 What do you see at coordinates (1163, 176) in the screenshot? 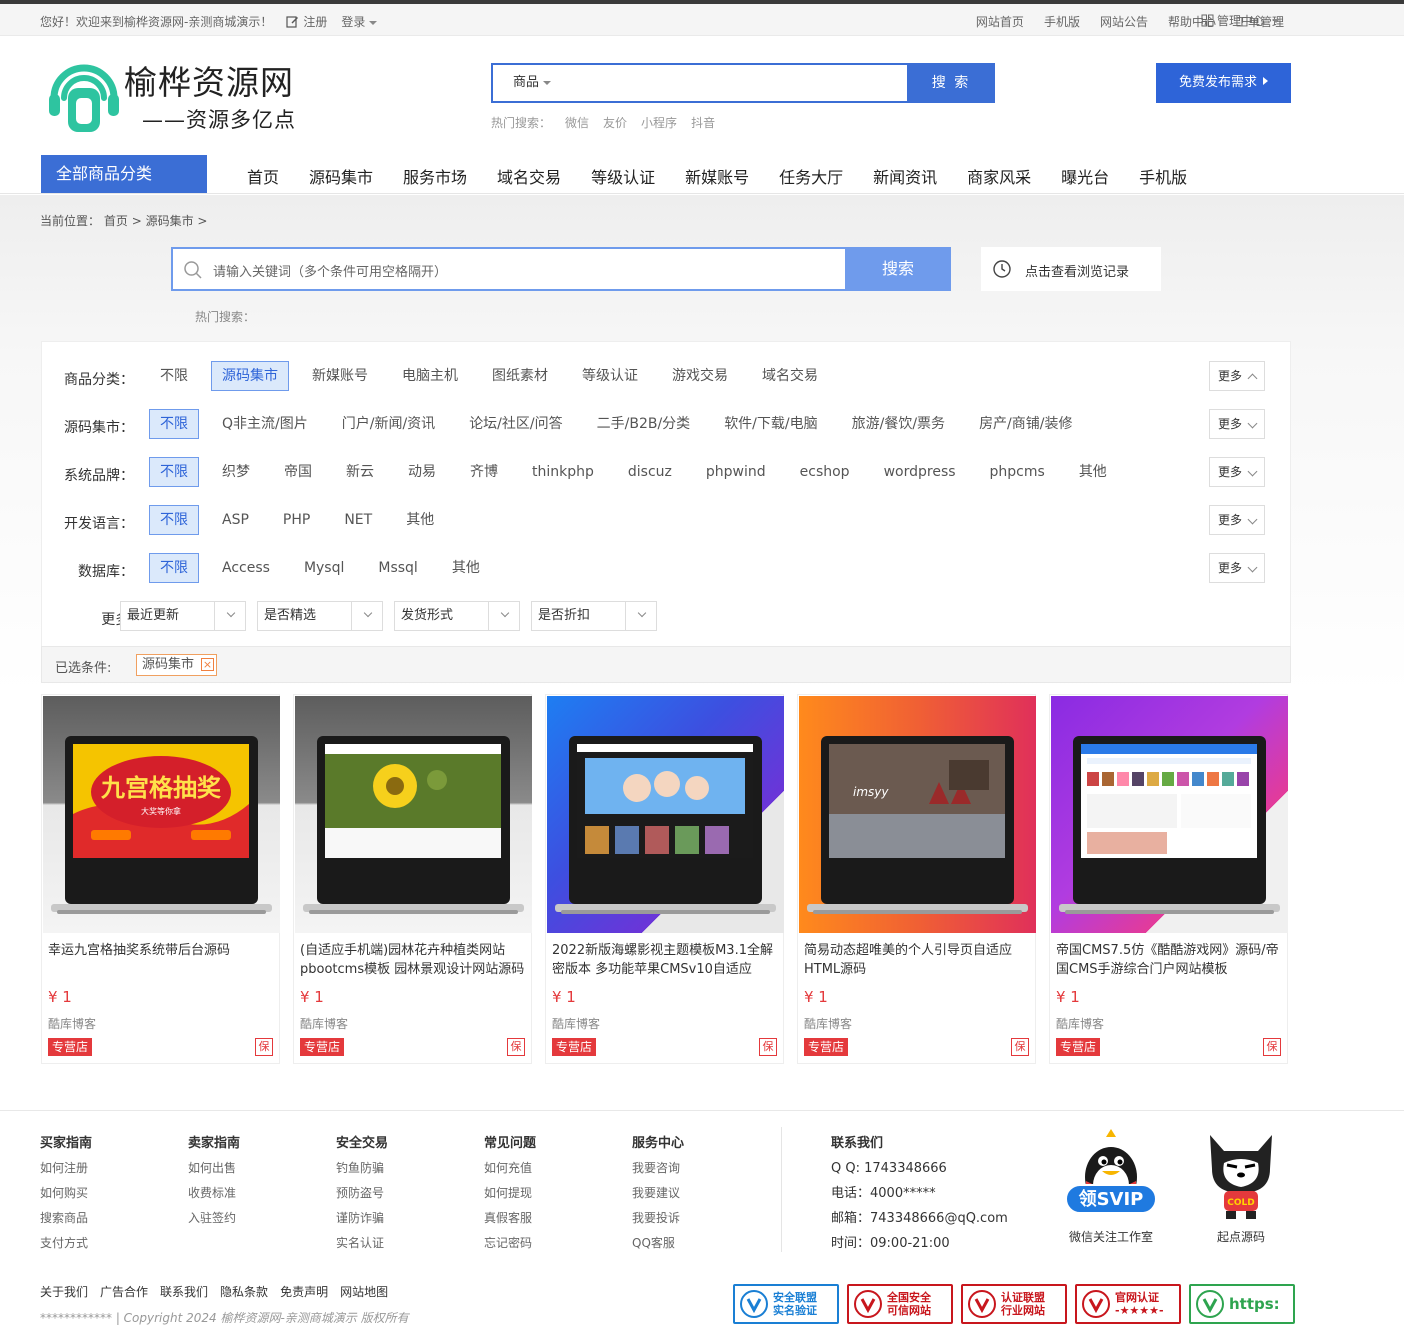
I see `nav-item: 手机版` at bounding box center [1163, 176].